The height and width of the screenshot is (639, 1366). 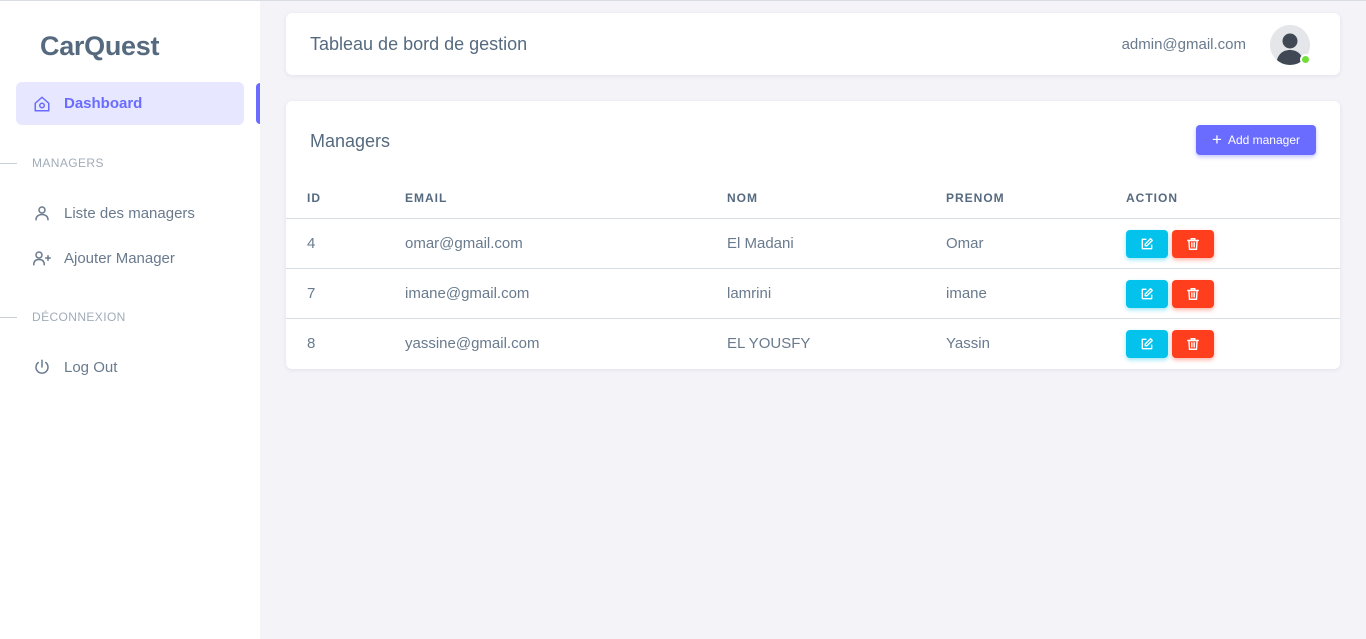 What do you see at coordinates (258, 103) in the screenshot?
I see `active-indicator` at bounding box center [258, 103].